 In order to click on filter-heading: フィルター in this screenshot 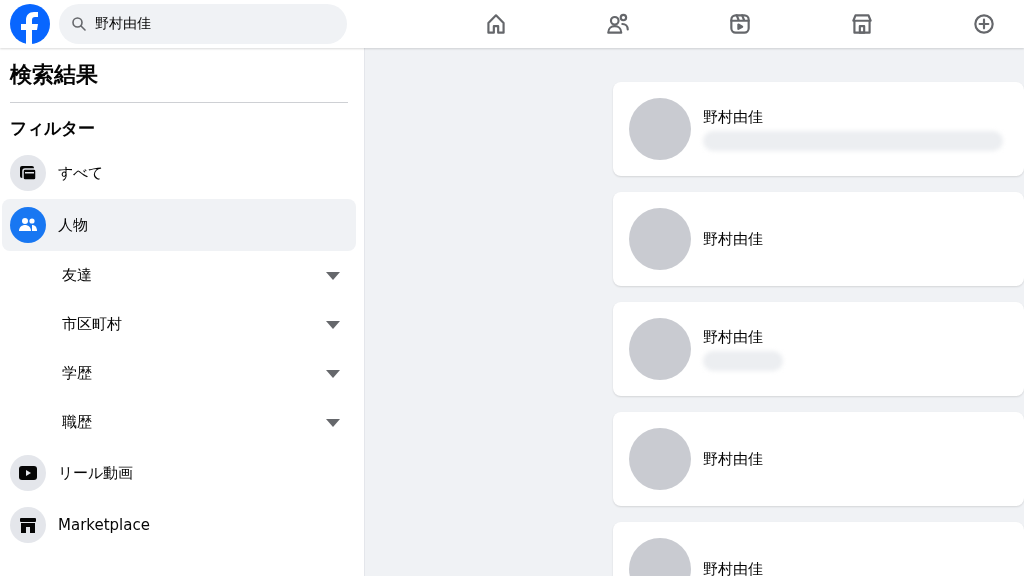, I will do `click(53, 128)`.